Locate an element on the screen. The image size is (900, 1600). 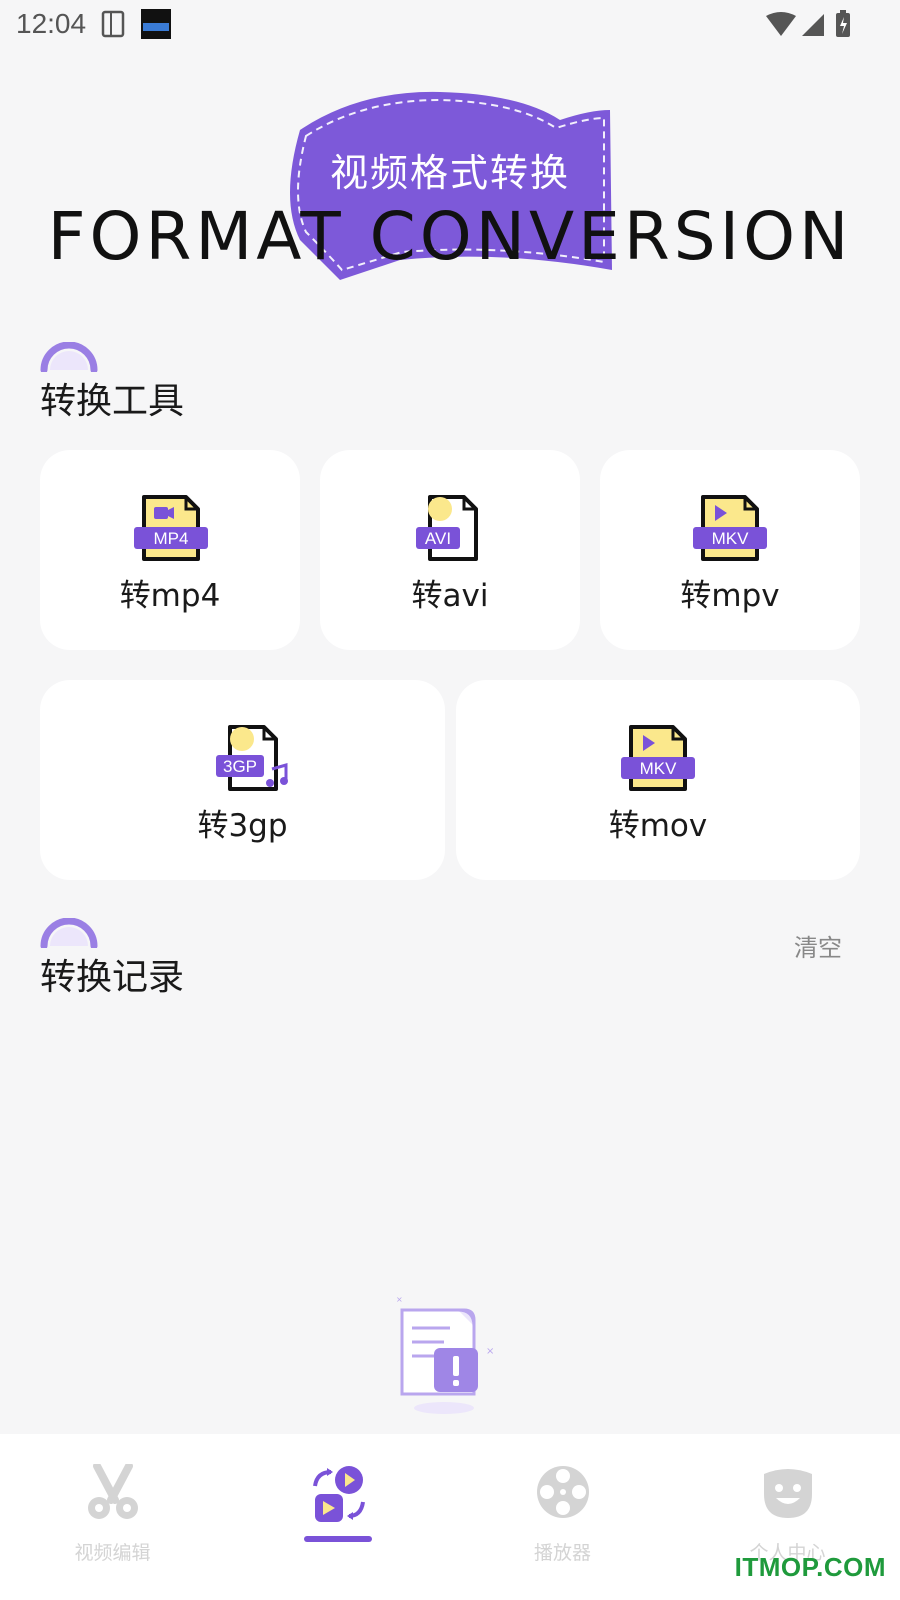
records-section-header: 转换记录 is located at coordinates (190, 958).